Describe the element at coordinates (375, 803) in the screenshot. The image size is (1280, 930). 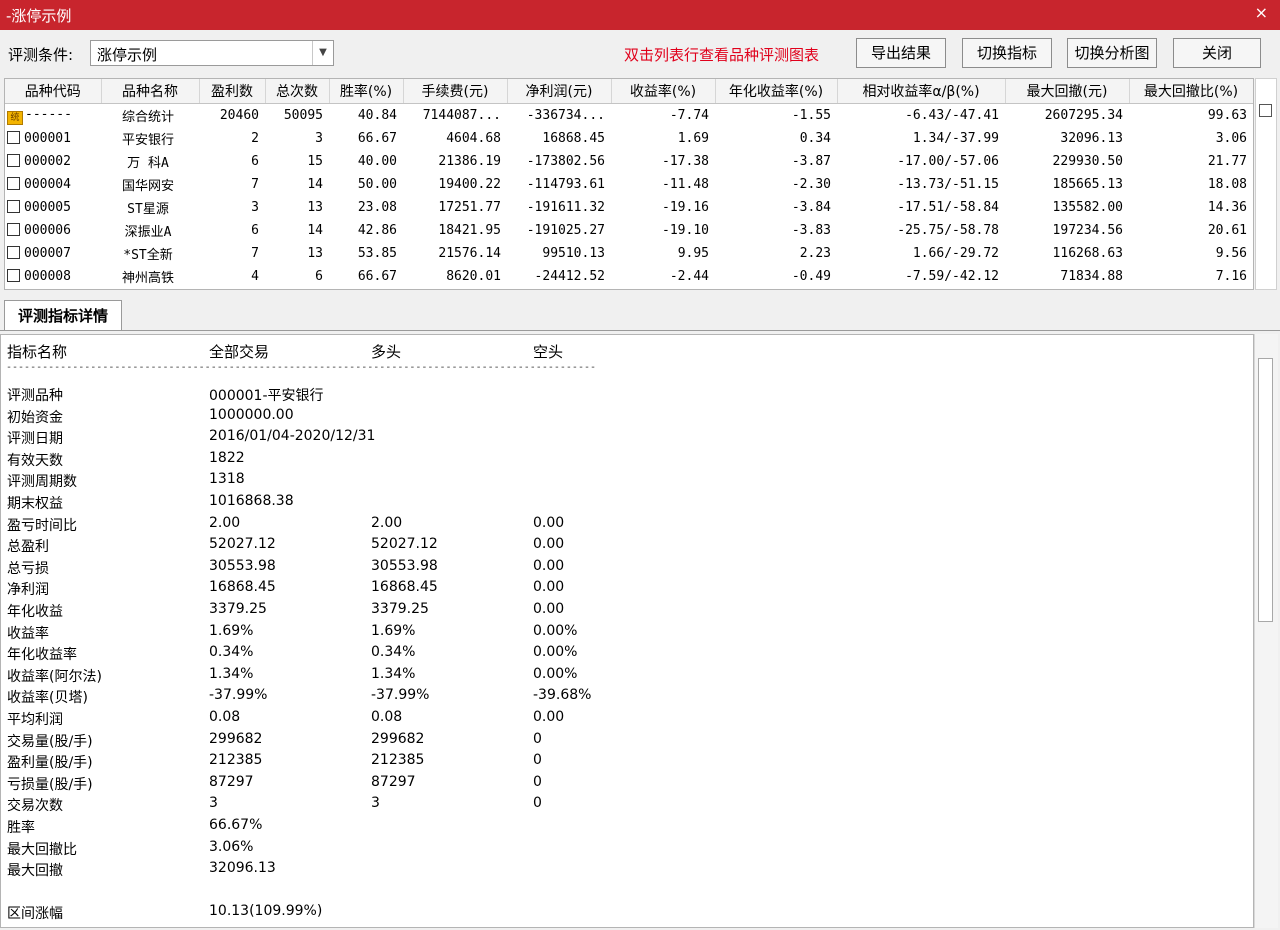
I see `metric-long: 3` at that location.